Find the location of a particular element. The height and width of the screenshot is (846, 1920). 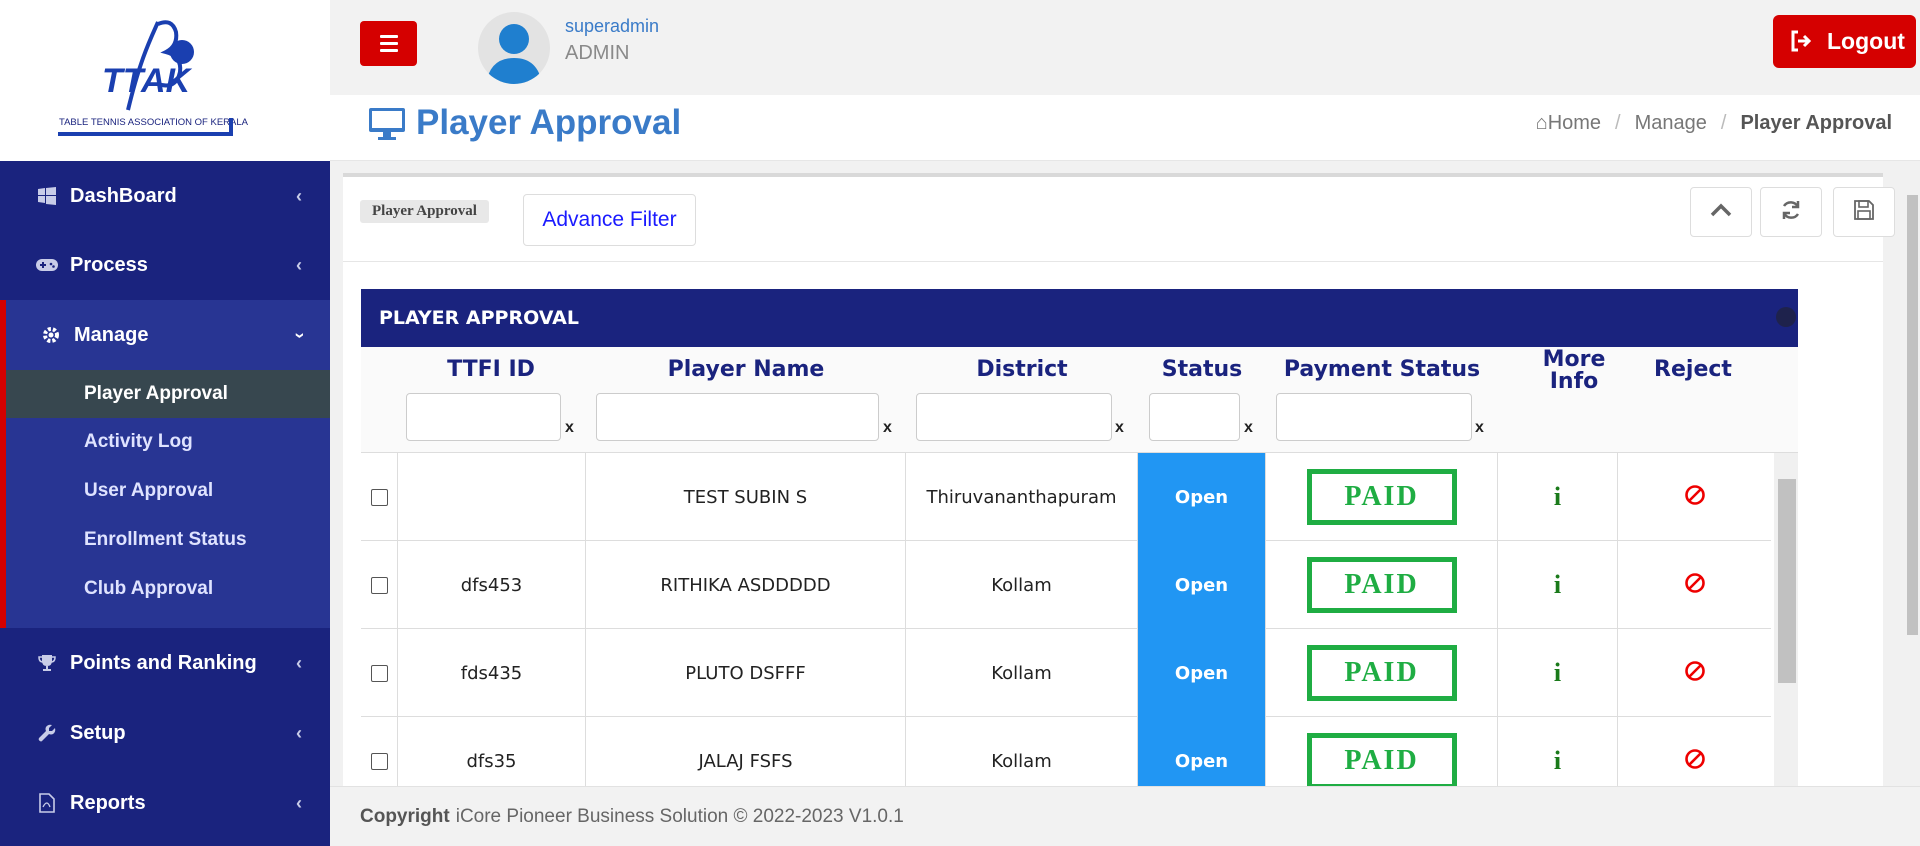

floppy-disk-icon is located at coordinates (1864, 212).